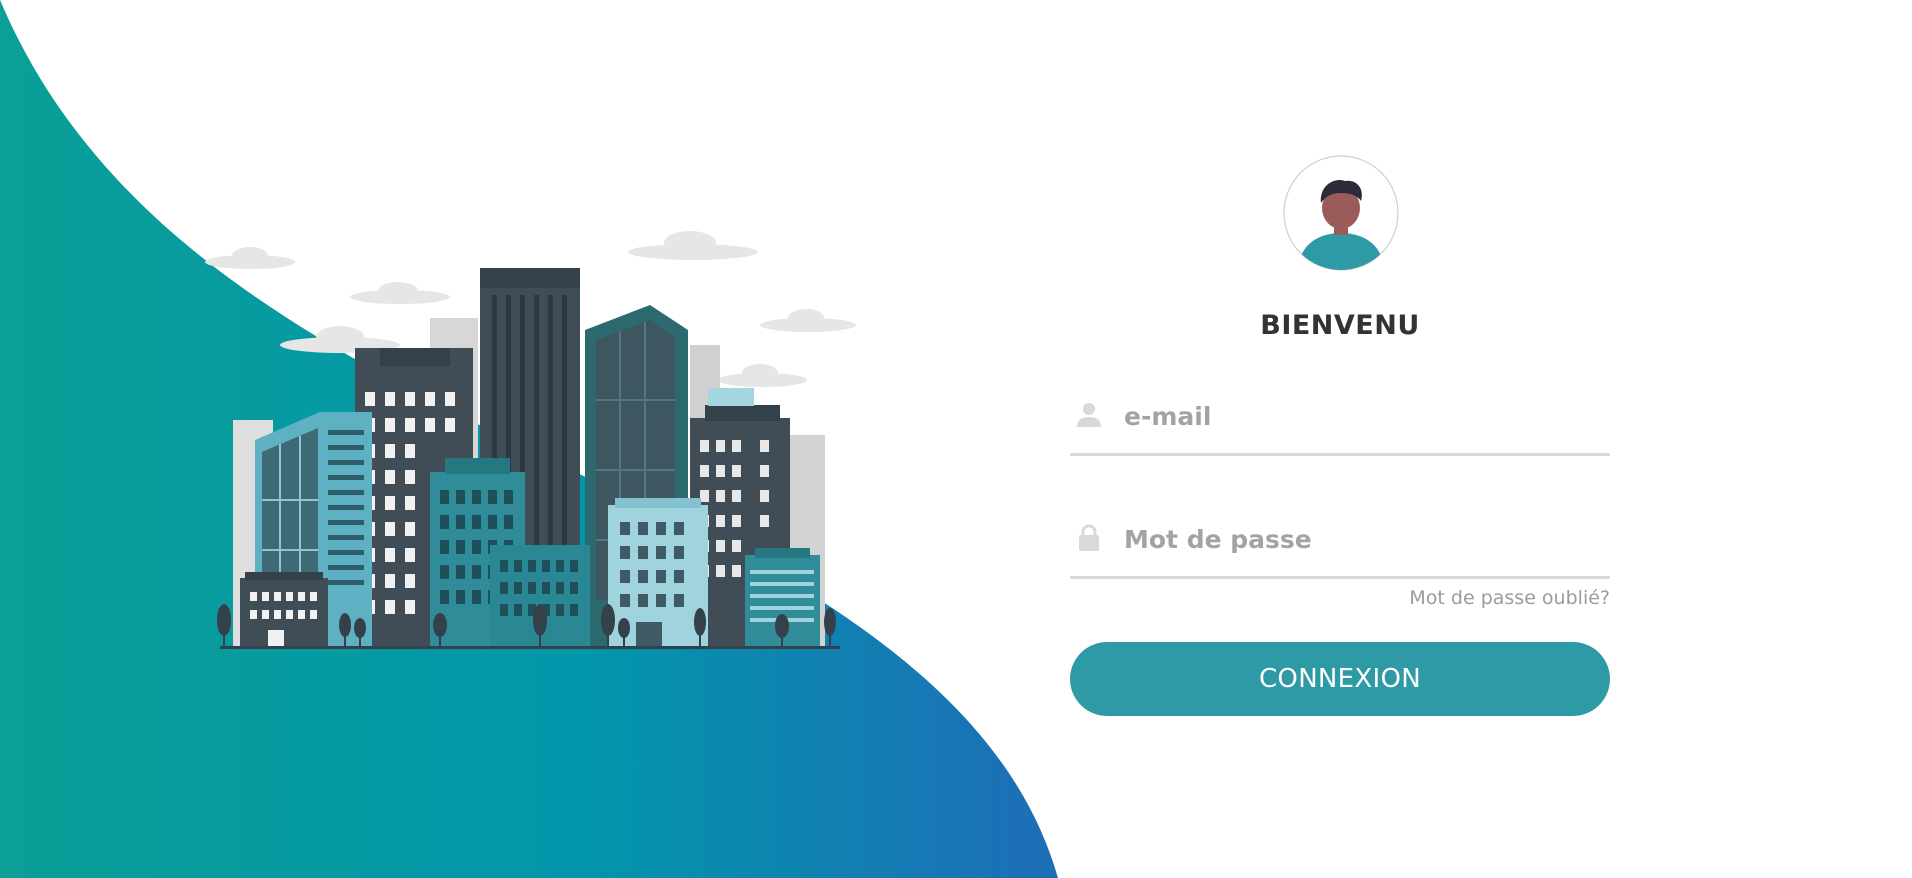  I want to click on password-input, so click(1364, 539).